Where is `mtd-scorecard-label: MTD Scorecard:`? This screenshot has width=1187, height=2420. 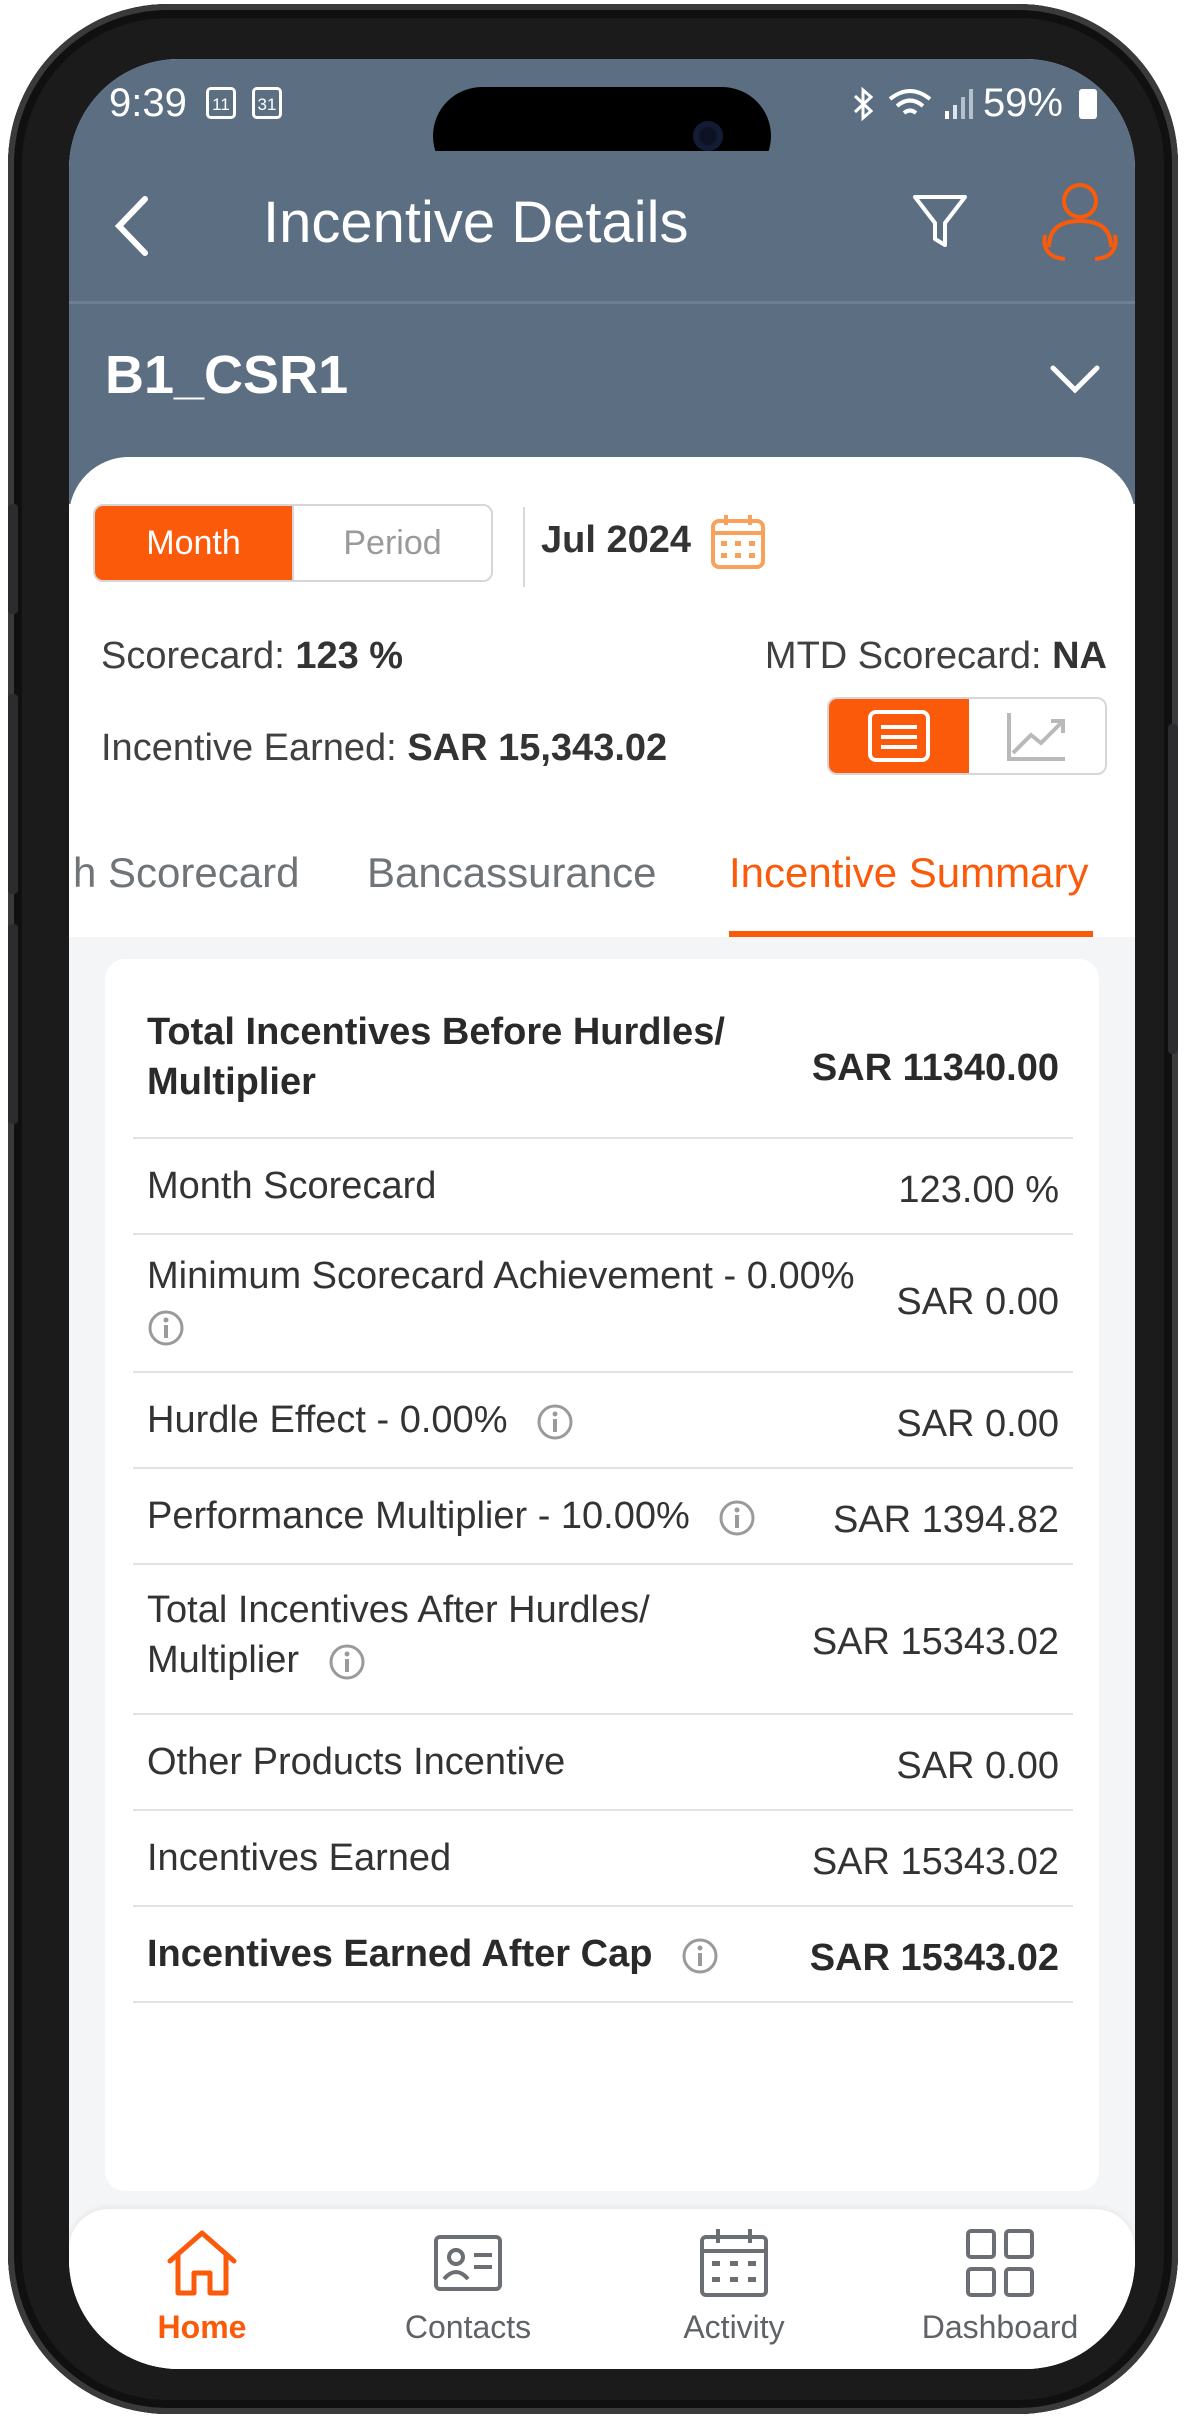 mtd-scorecard-label: MTD Scorecard: is located at coordinates (903, 656).